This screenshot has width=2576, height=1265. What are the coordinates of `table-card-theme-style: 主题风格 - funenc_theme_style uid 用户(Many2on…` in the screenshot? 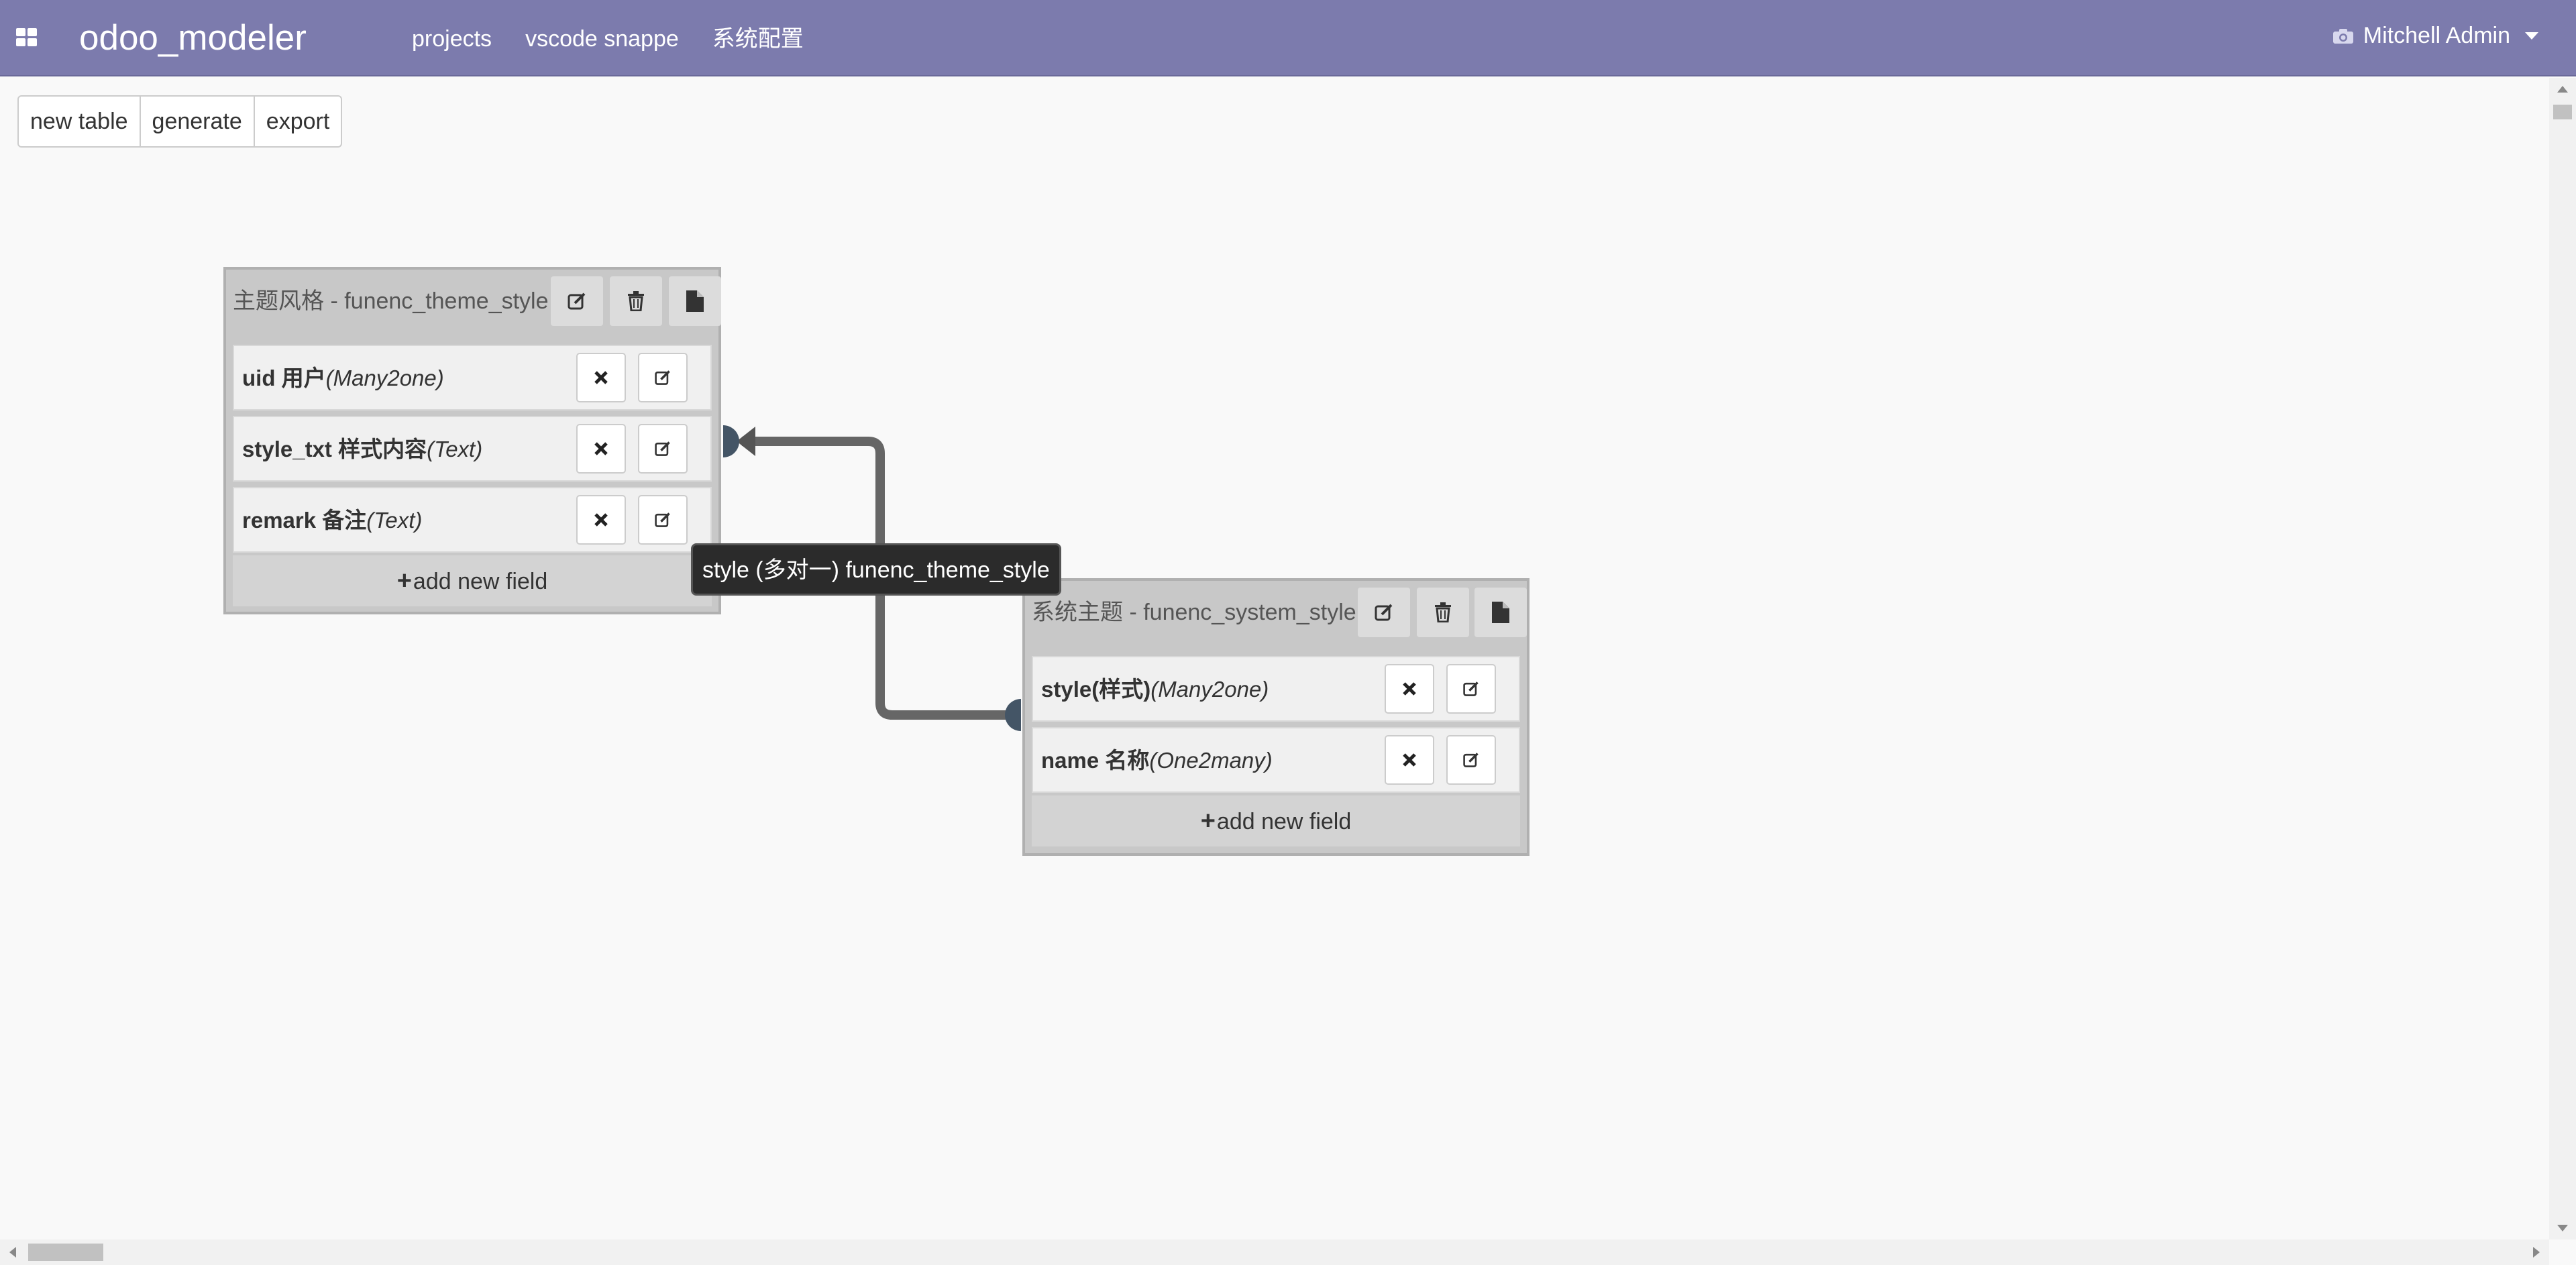 It's located at (472, 441).